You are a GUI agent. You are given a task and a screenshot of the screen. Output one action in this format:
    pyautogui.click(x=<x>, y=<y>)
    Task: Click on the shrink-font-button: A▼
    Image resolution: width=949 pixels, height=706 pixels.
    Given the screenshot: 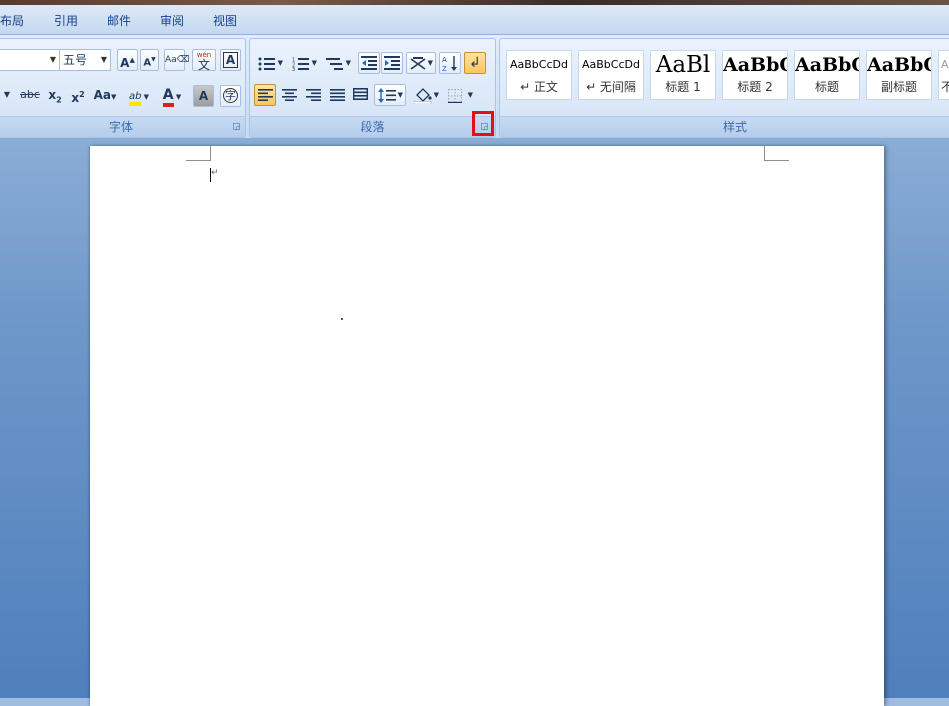 What is the action you would take?
    pyautogui.click(x=149, y=60)
    